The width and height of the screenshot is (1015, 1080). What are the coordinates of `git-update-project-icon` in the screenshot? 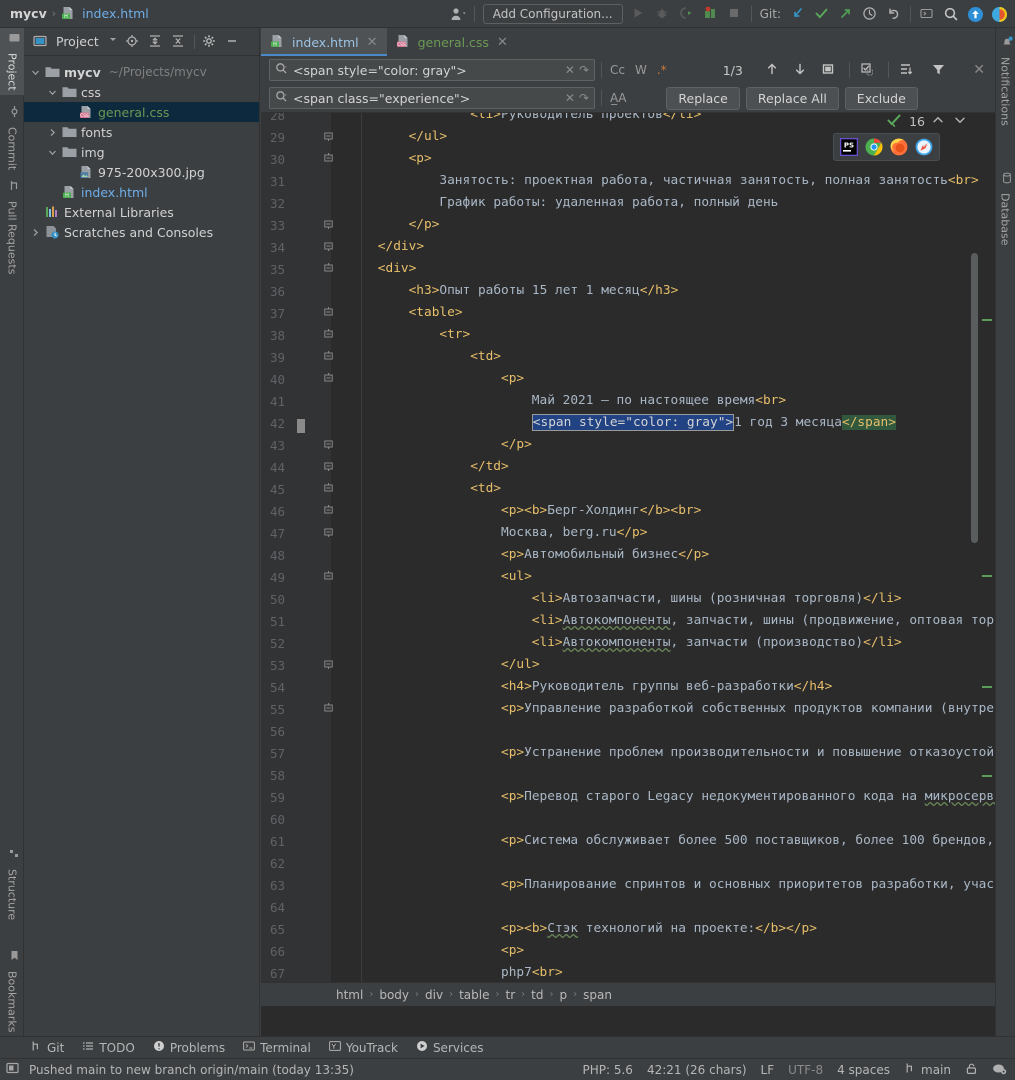 It's located at (798, 14).